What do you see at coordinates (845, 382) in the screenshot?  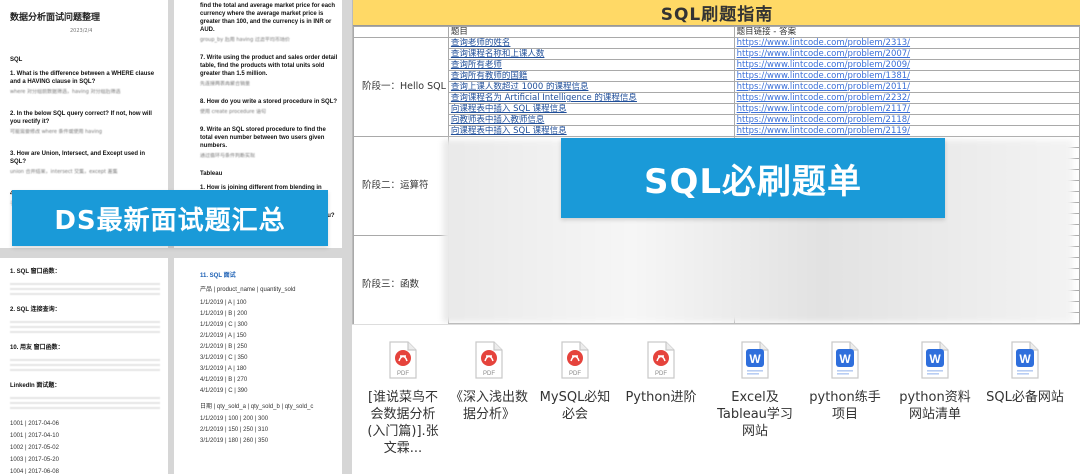 I see `word-file: Wpython练手项目` at bounding box center [845, 382].